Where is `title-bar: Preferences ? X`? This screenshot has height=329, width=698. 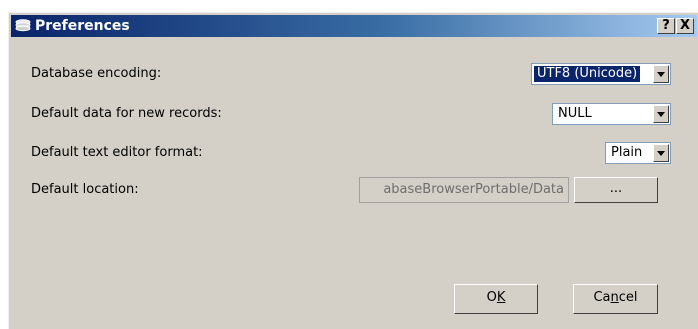 title-bar: Preferences ? X is located at coordinates (354, 26).